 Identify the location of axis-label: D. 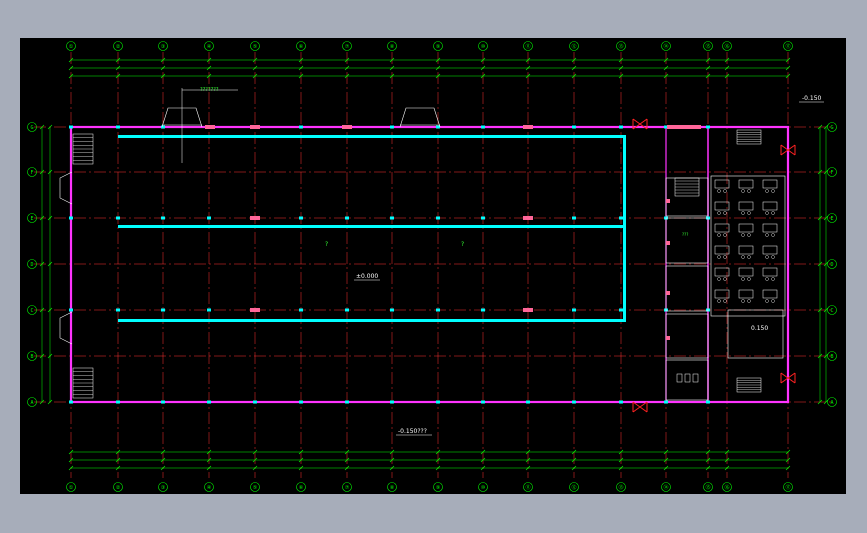
(31, 265).